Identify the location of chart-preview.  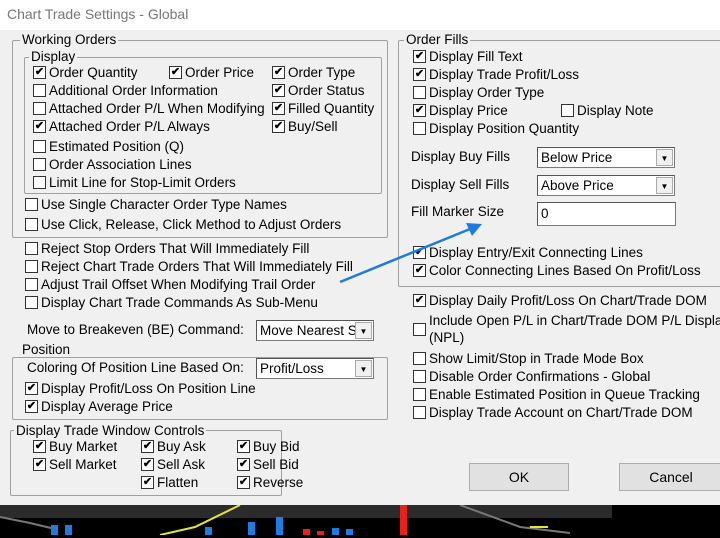
(306, 520).